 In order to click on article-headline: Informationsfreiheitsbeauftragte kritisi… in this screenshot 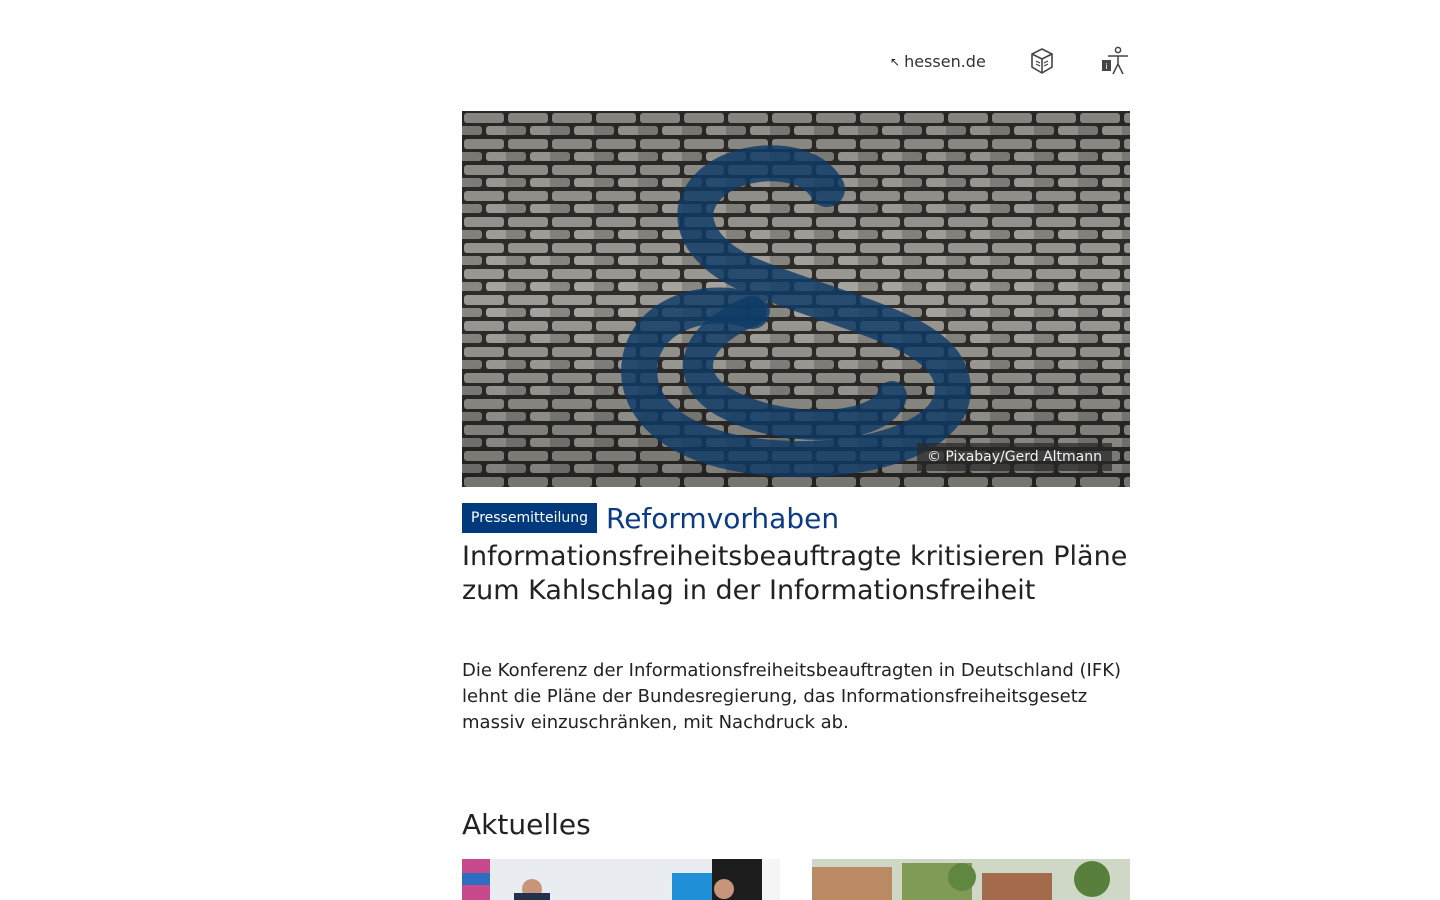, I will do `click(796, 574)`.